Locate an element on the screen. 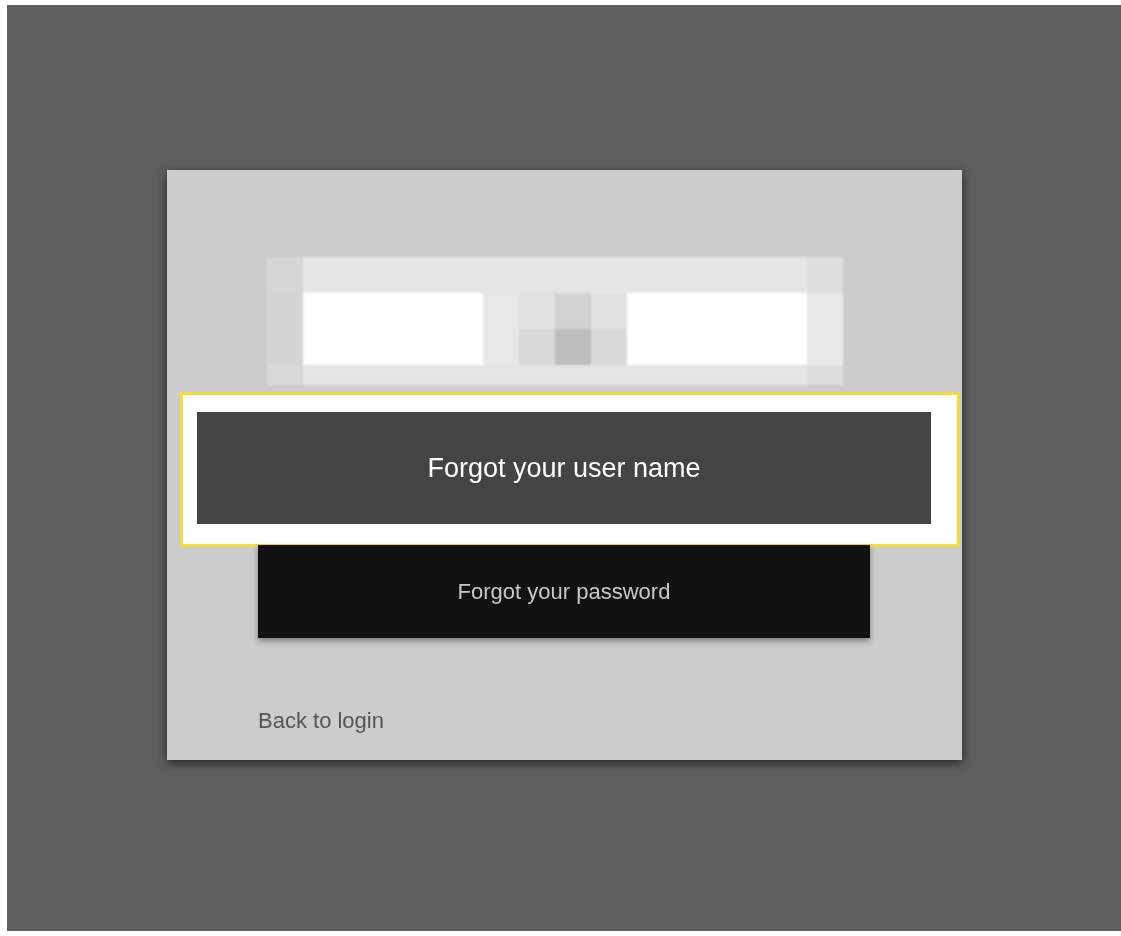 This screenshot has height=936, width=1121. forgot-button: Forgot your user name is located at coordinates (564, 468).